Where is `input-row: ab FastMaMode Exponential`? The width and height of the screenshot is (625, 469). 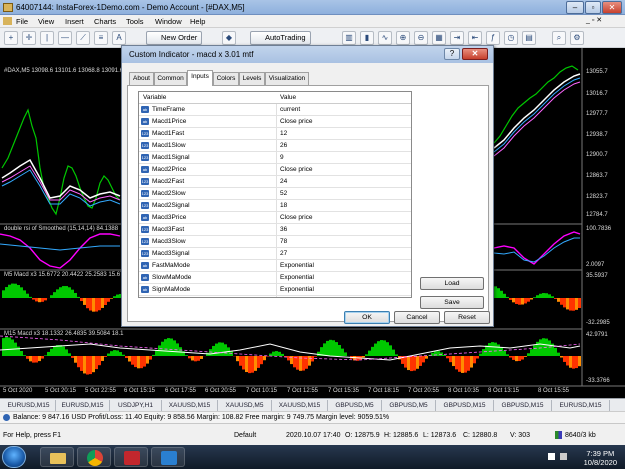 input-row: ab FastMaMode Exponential is located at coordinates (275, 266).